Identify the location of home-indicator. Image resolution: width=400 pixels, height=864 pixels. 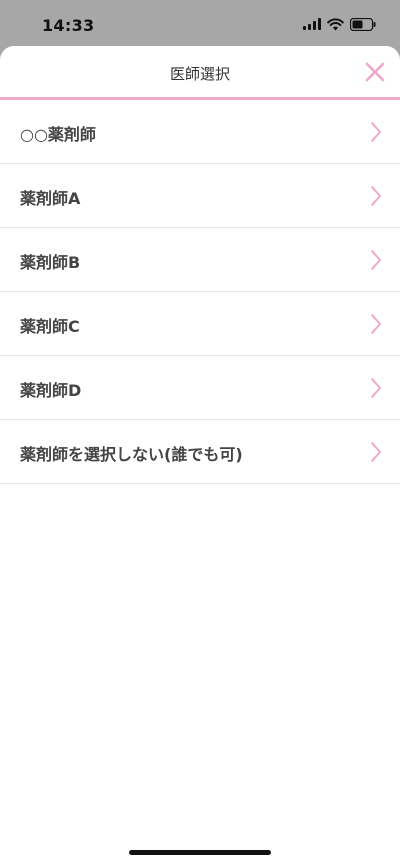
(200, 852).